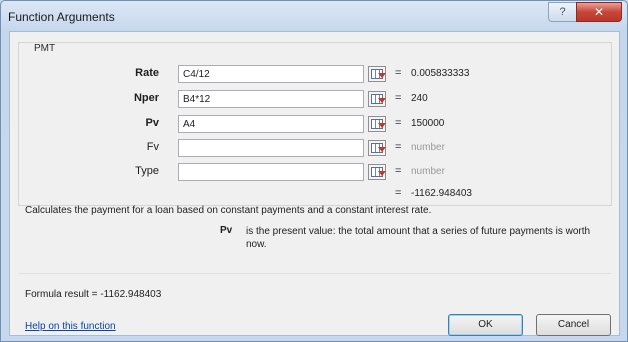 The image size is (628, 342). Describe the element at coordinates (147, 171) in the screenshot. I see `type-label: Type` at that location.